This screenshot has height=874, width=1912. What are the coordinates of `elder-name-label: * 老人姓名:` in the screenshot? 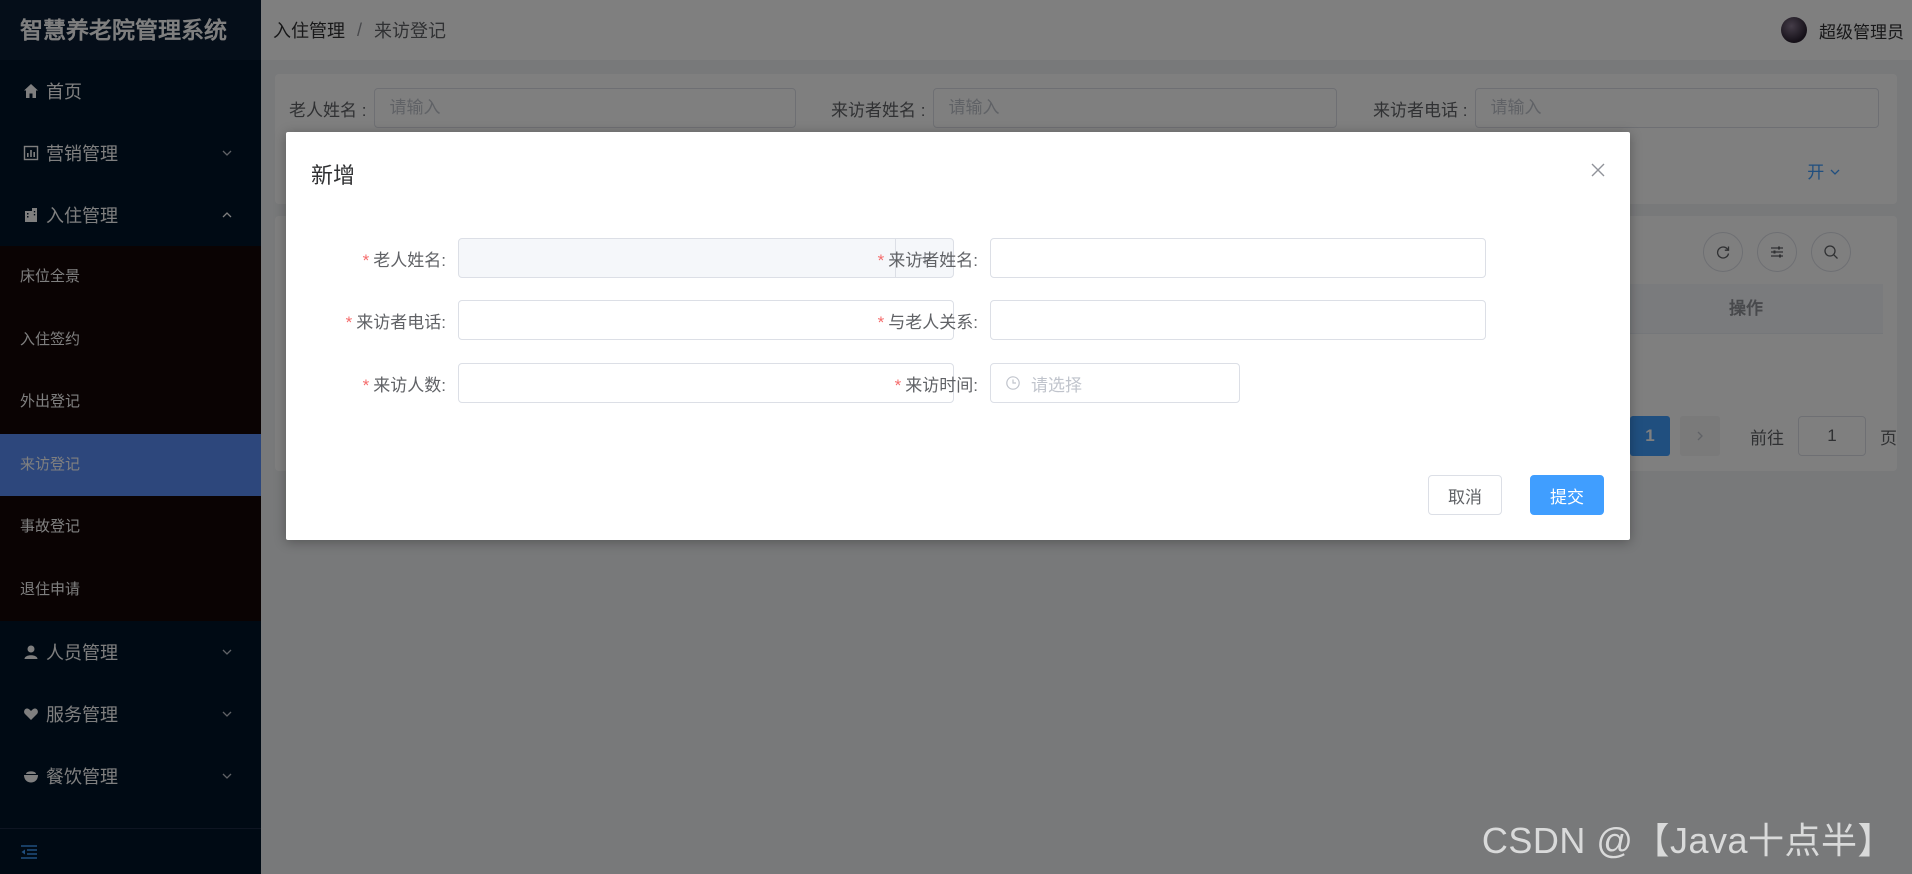 It's located at (404, 260).